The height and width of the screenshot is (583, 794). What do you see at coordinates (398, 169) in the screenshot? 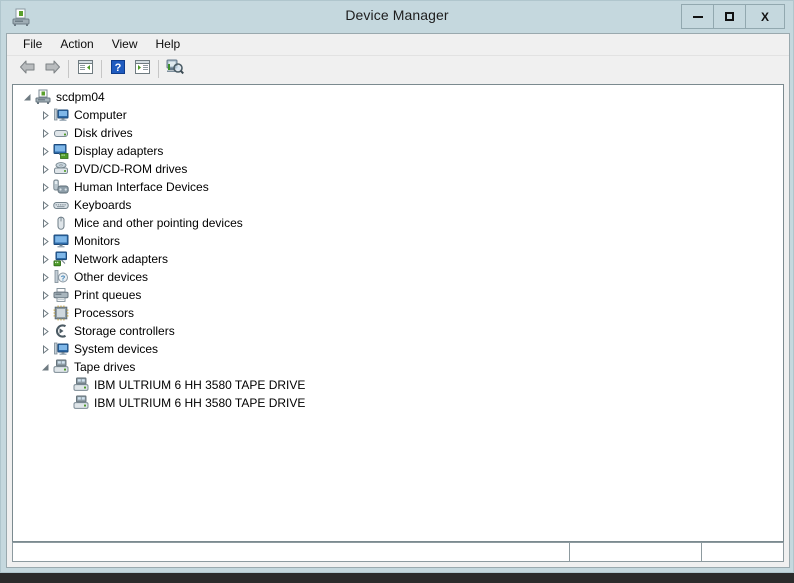
I see `tree-item-dvd-cdrom-drives: DVD/CD-ROM drives` at bounding box center [398, 169].